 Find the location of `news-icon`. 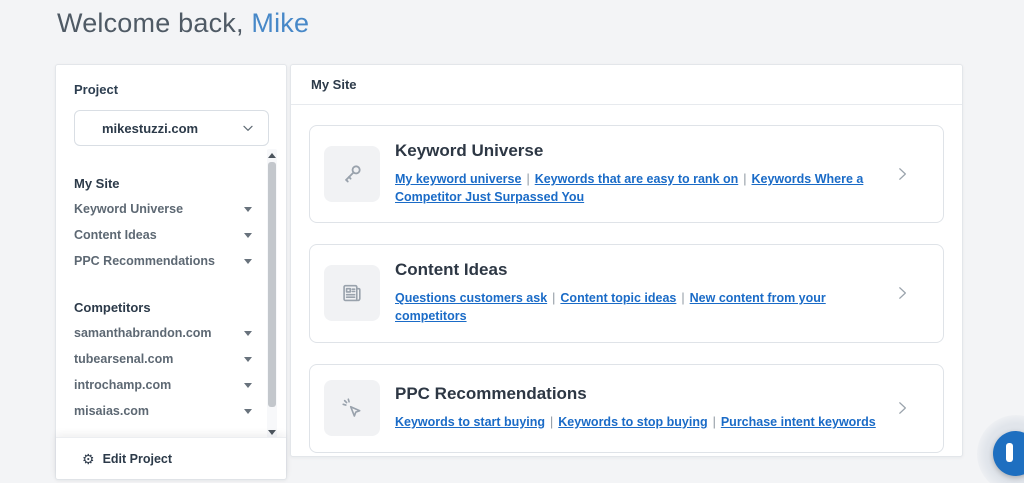

news-icon is located at coordinates (352, 293).